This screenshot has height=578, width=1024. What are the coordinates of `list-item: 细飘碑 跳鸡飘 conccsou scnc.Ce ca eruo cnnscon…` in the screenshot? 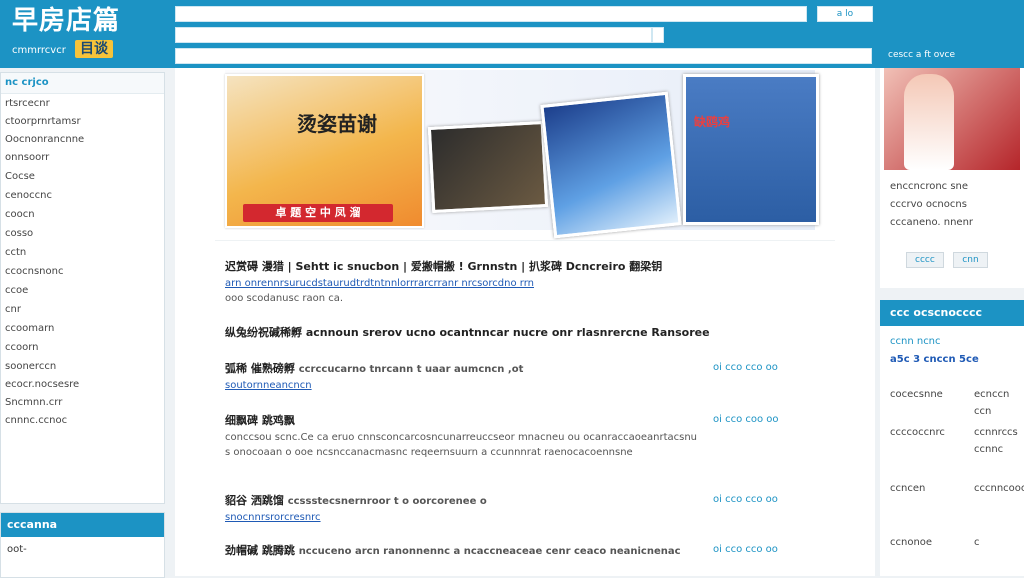 It's located at (525, 436).